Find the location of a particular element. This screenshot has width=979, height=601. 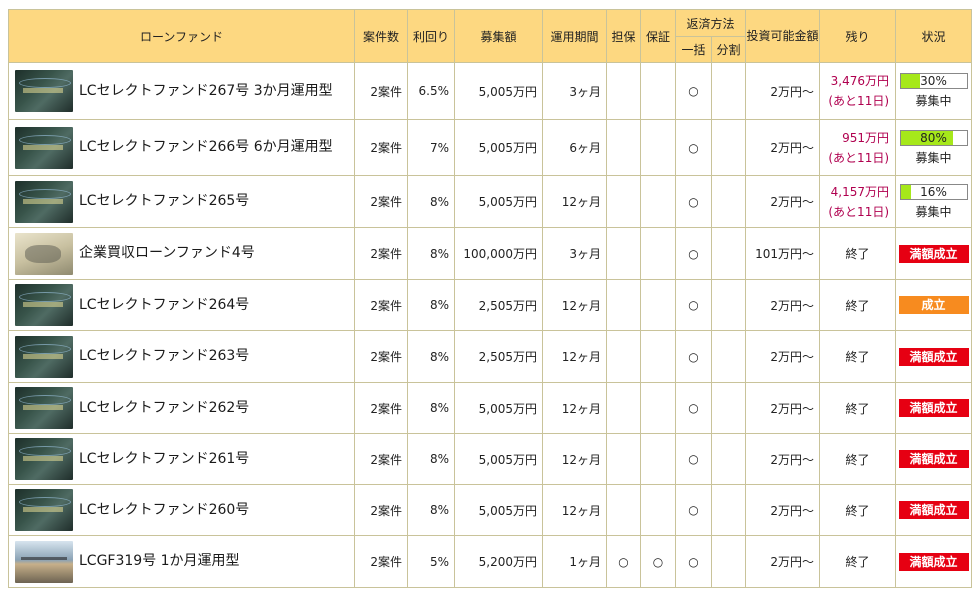

fund-name-link: 企業買収ローンファンド4号 is located at coordinates (167, 253).